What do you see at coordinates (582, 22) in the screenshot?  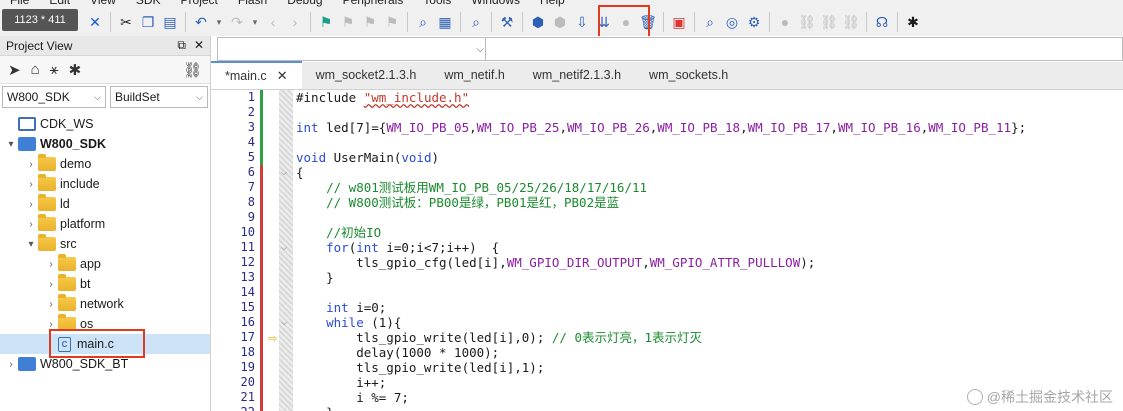 I see `download-icon: ⇩` at bounding box center [582, 22].